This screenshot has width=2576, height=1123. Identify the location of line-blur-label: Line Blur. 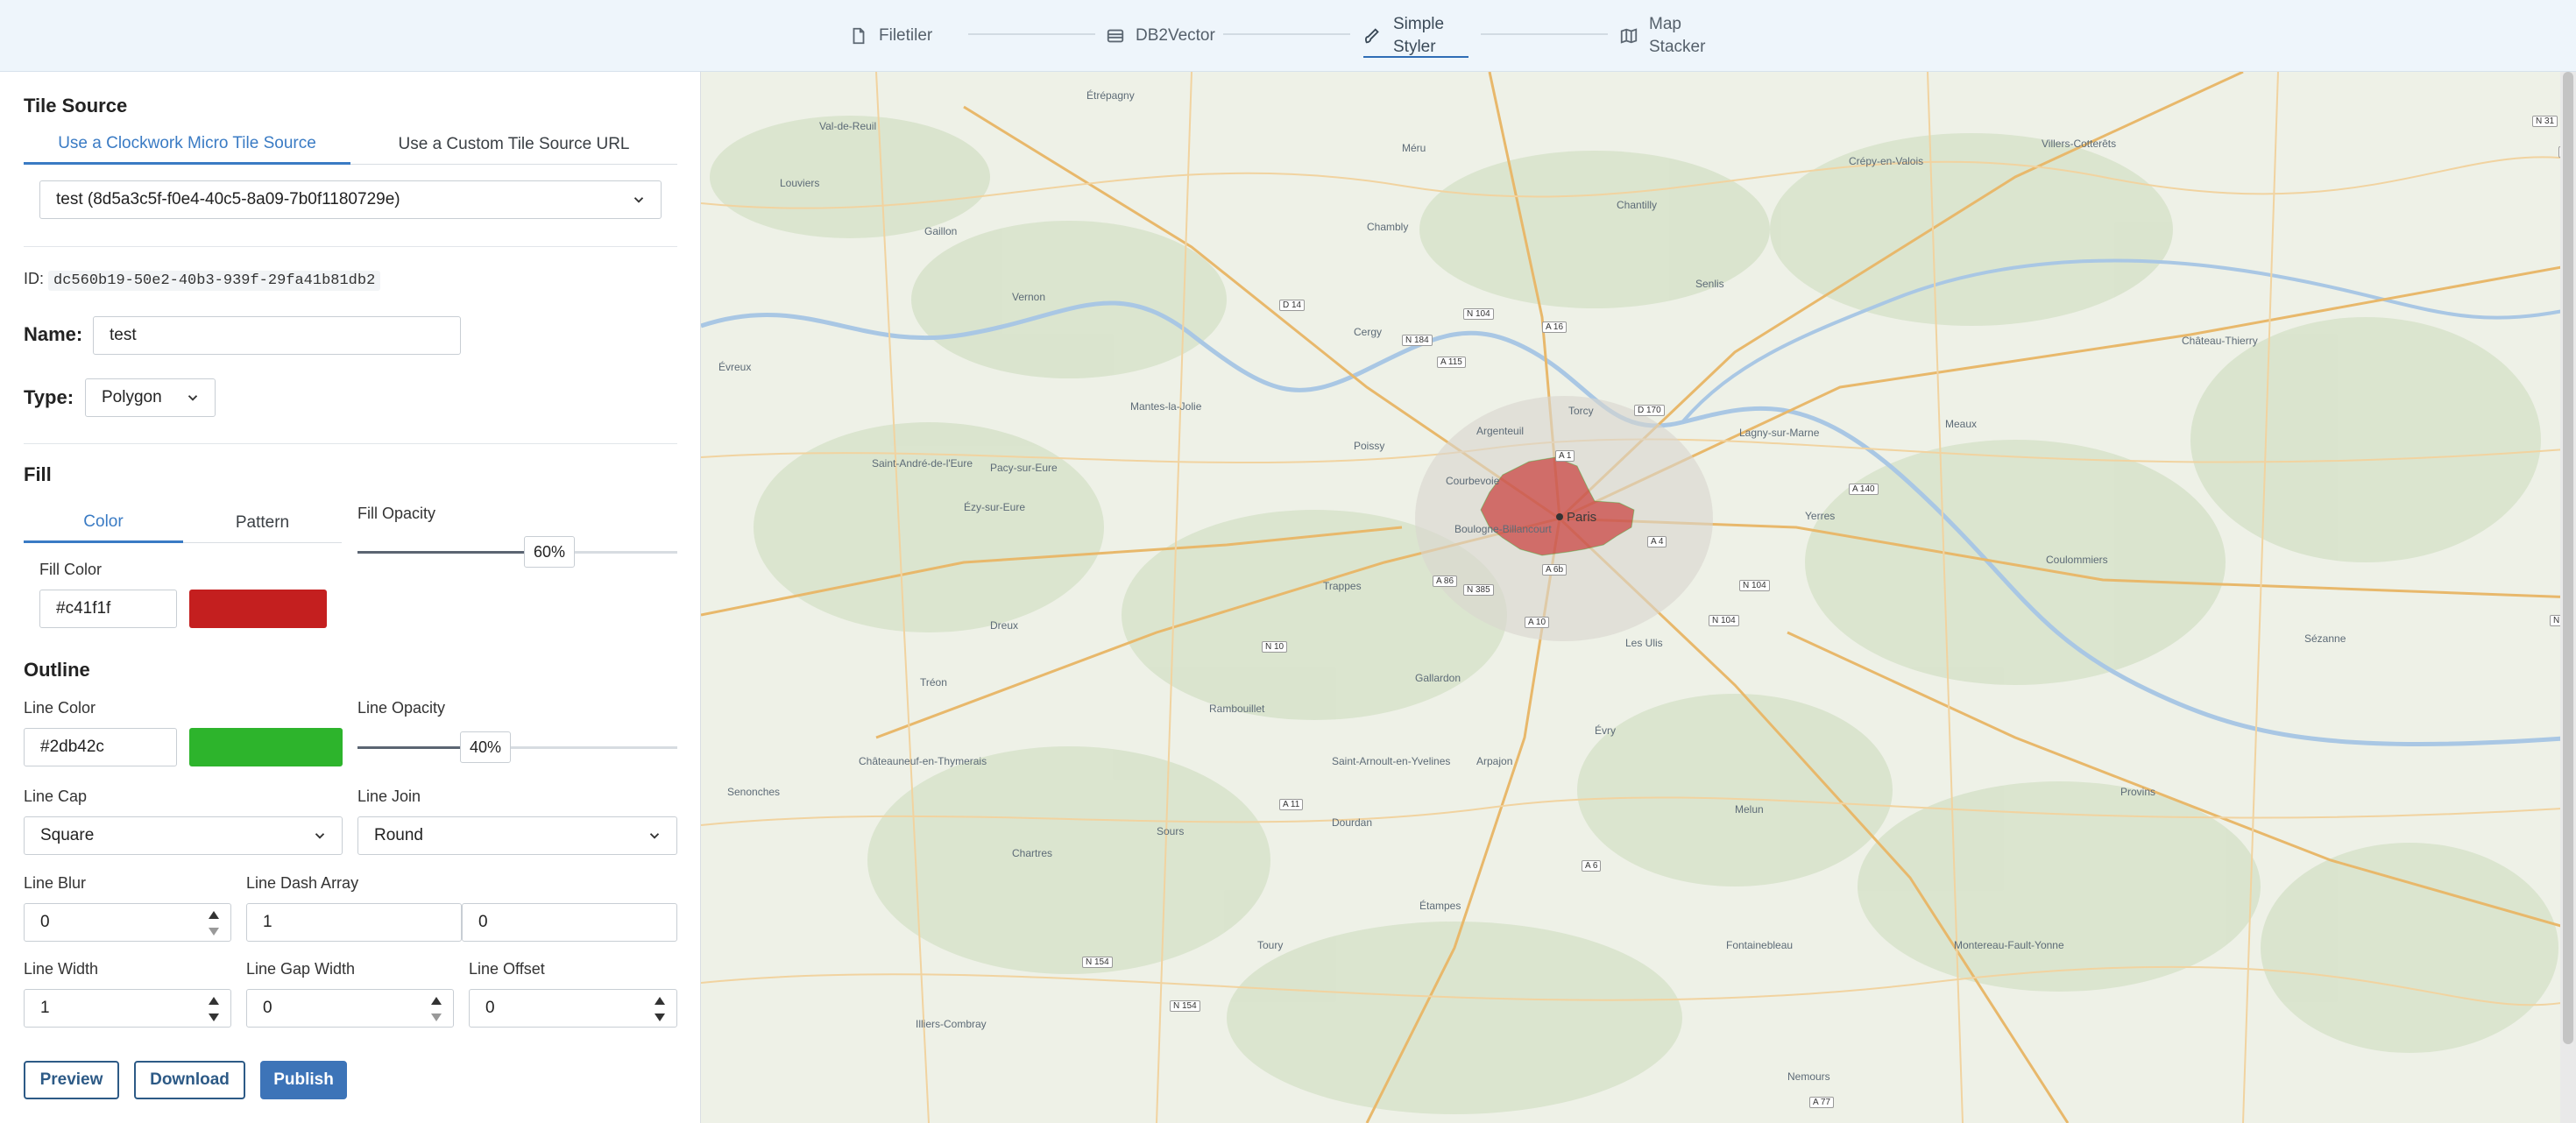
(55, 883).